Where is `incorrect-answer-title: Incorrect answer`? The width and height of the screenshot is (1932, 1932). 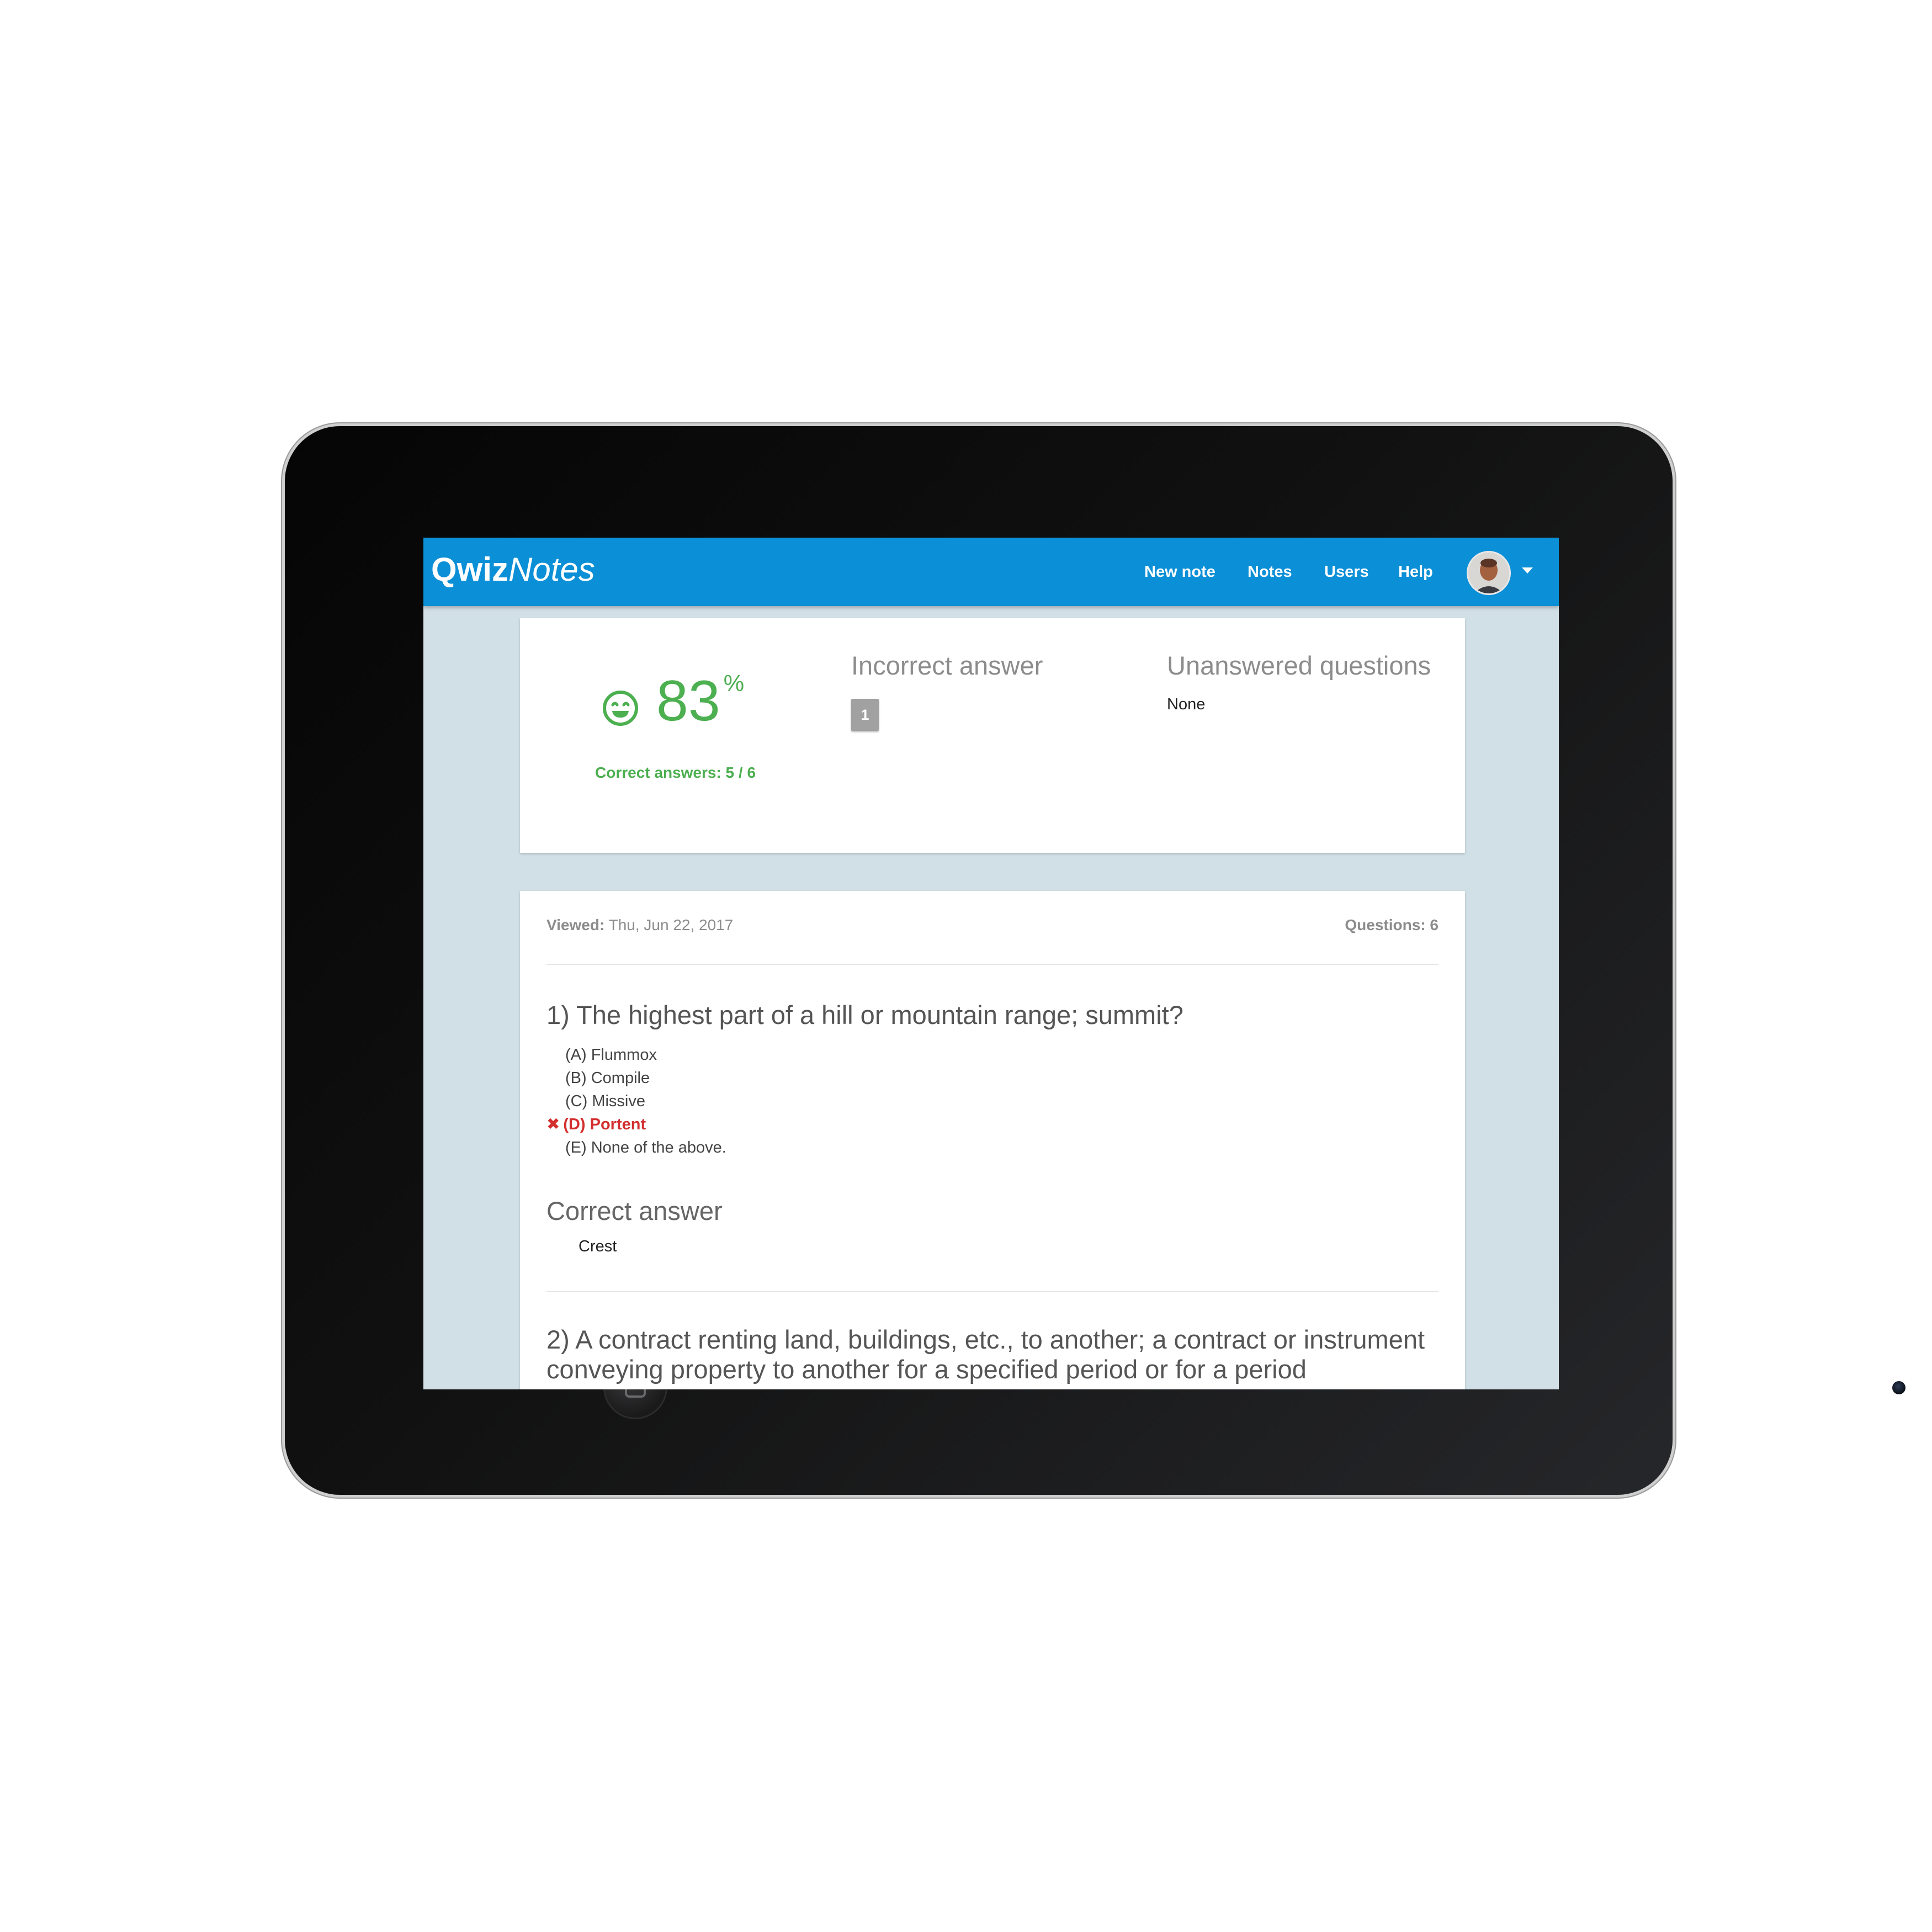 incorrect-answer-title: Incorrect answer is located at coordinates (947, 665).